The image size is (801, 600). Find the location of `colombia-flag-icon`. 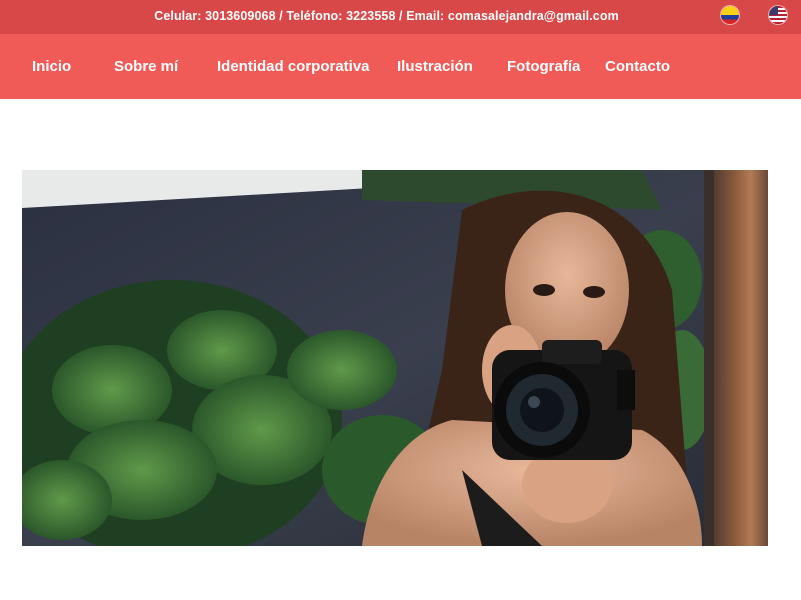

colombia-flag-icon is located at coordinates (730, 15).